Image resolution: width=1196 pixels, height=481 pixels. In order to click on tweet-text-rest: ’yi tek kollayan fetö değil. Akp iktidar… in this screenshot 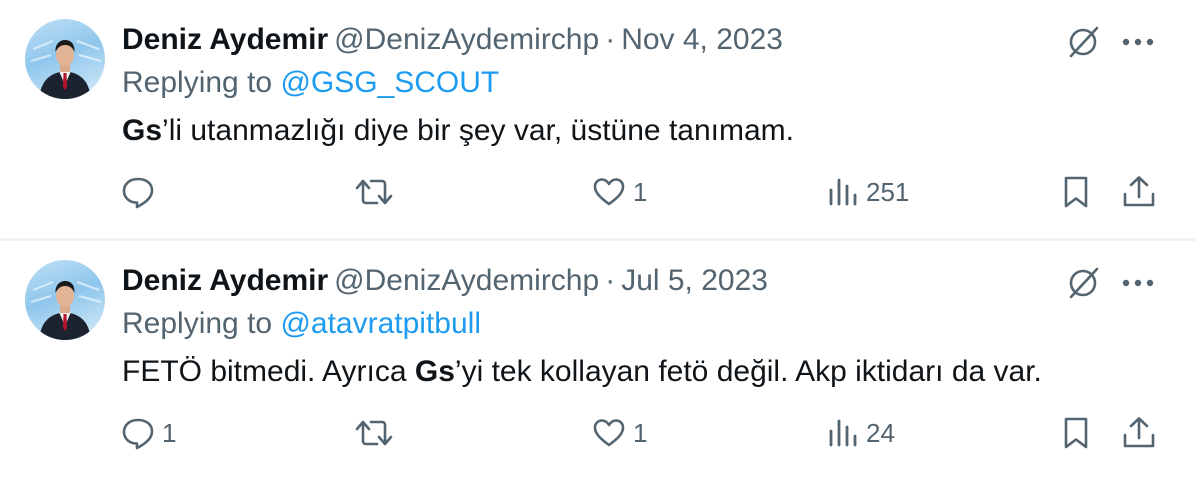, I will do `click(748, 371)`.